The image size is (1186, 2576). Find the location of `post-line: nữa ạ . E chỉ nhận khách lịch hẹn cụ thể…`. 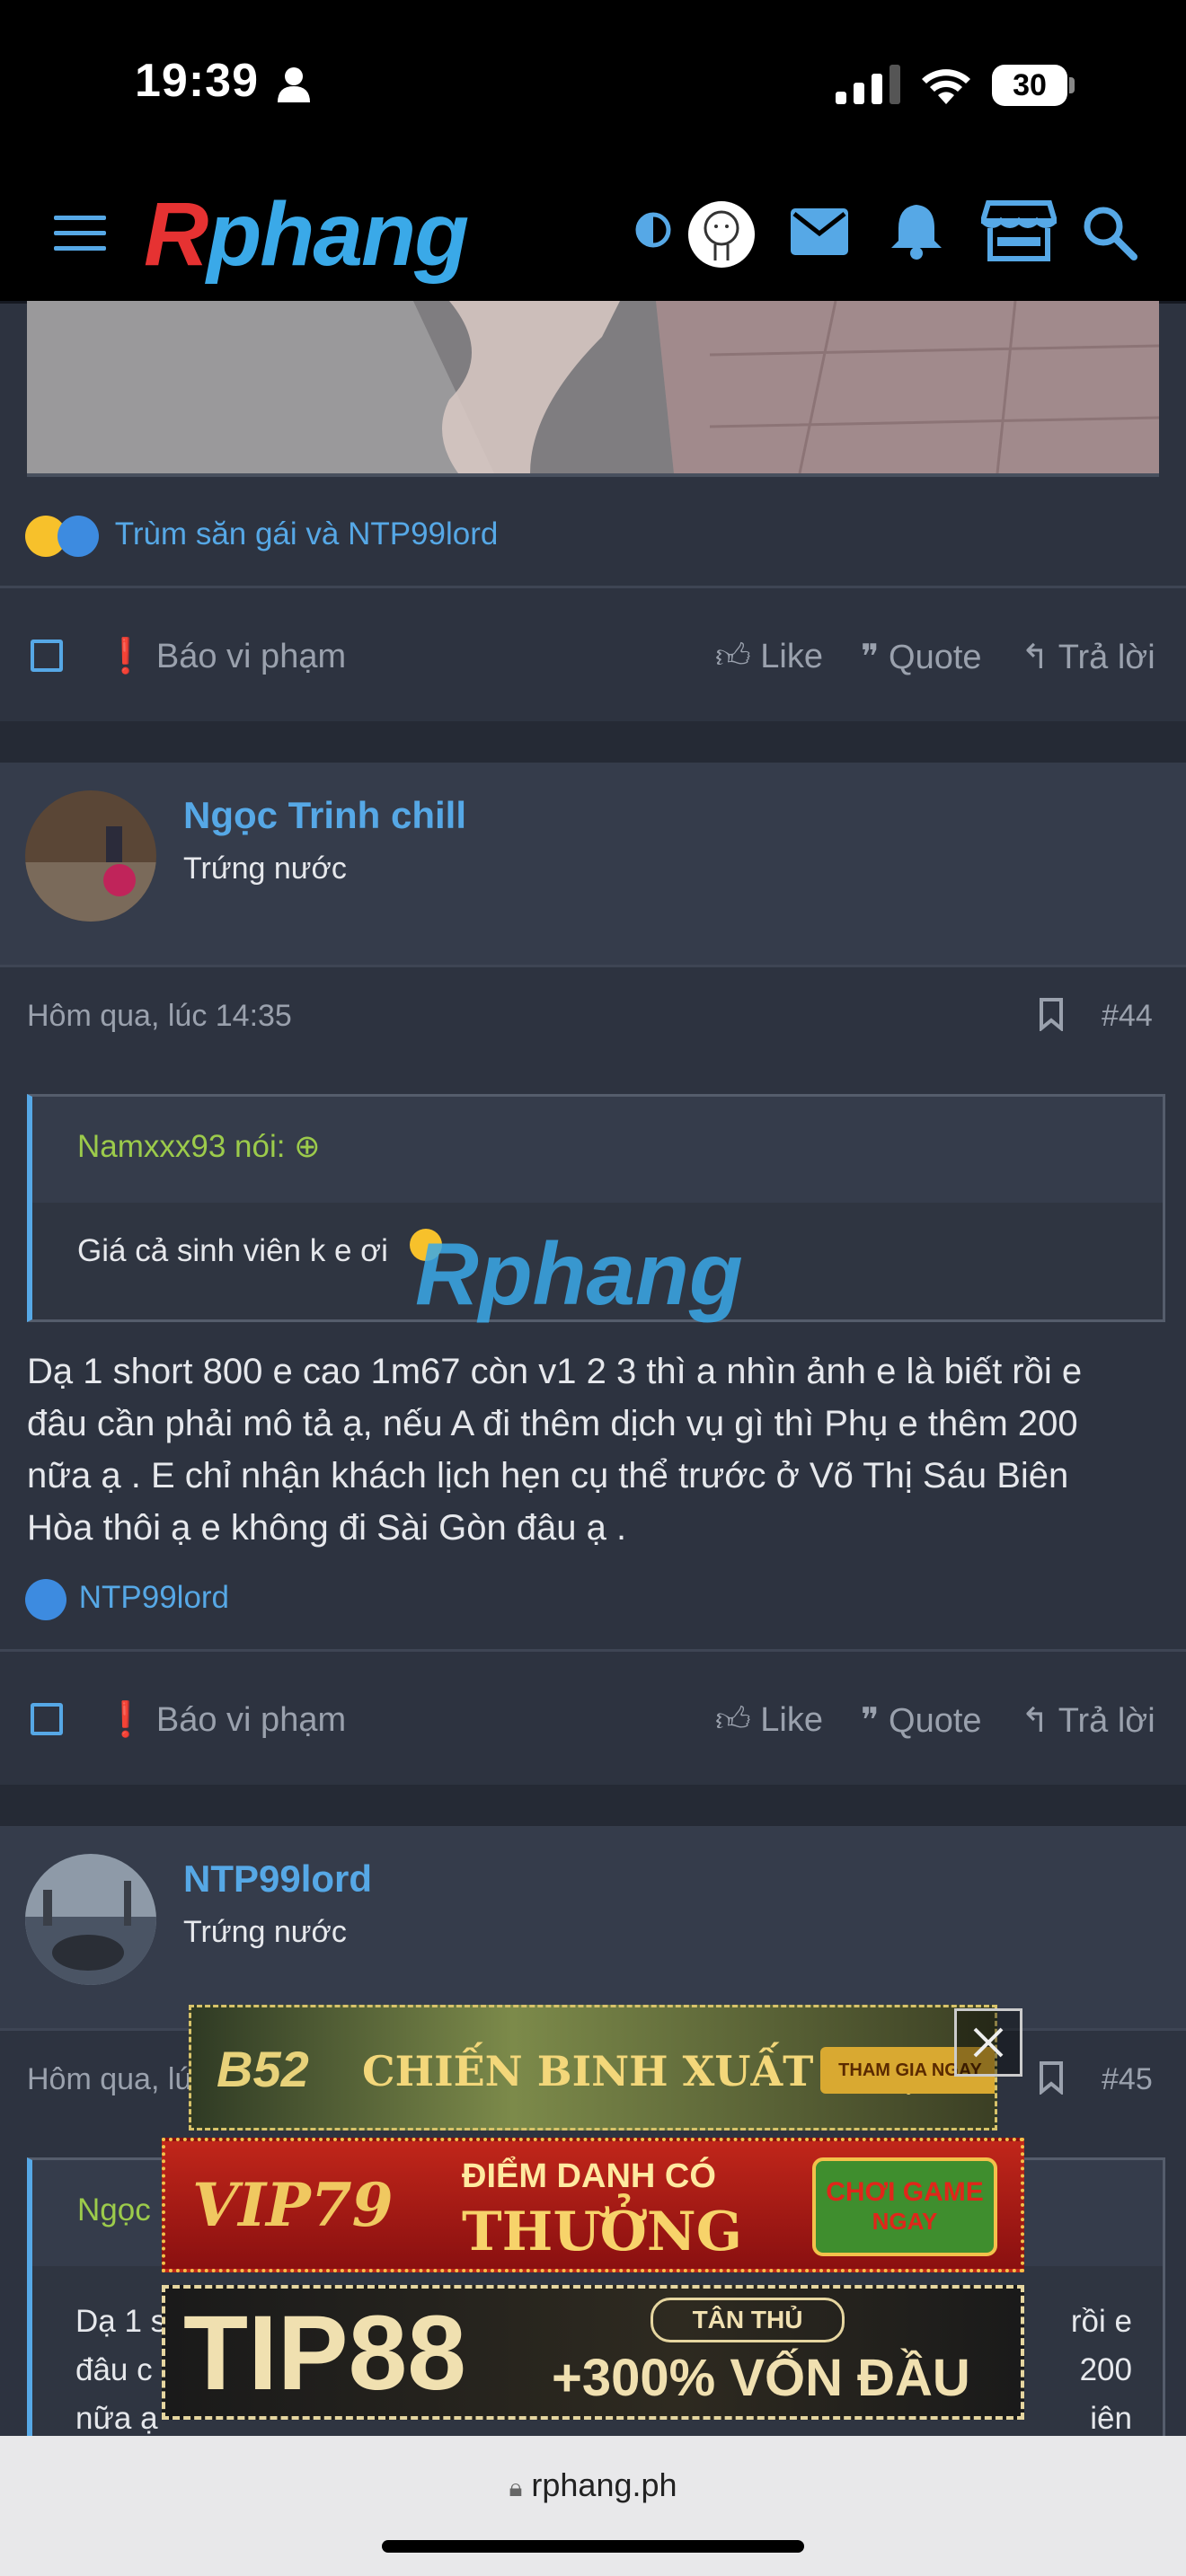

post-line: nữa ạ . E chỉ nhận khách lịch hẹn cụ thể… is located at coordinates (548, 1475).